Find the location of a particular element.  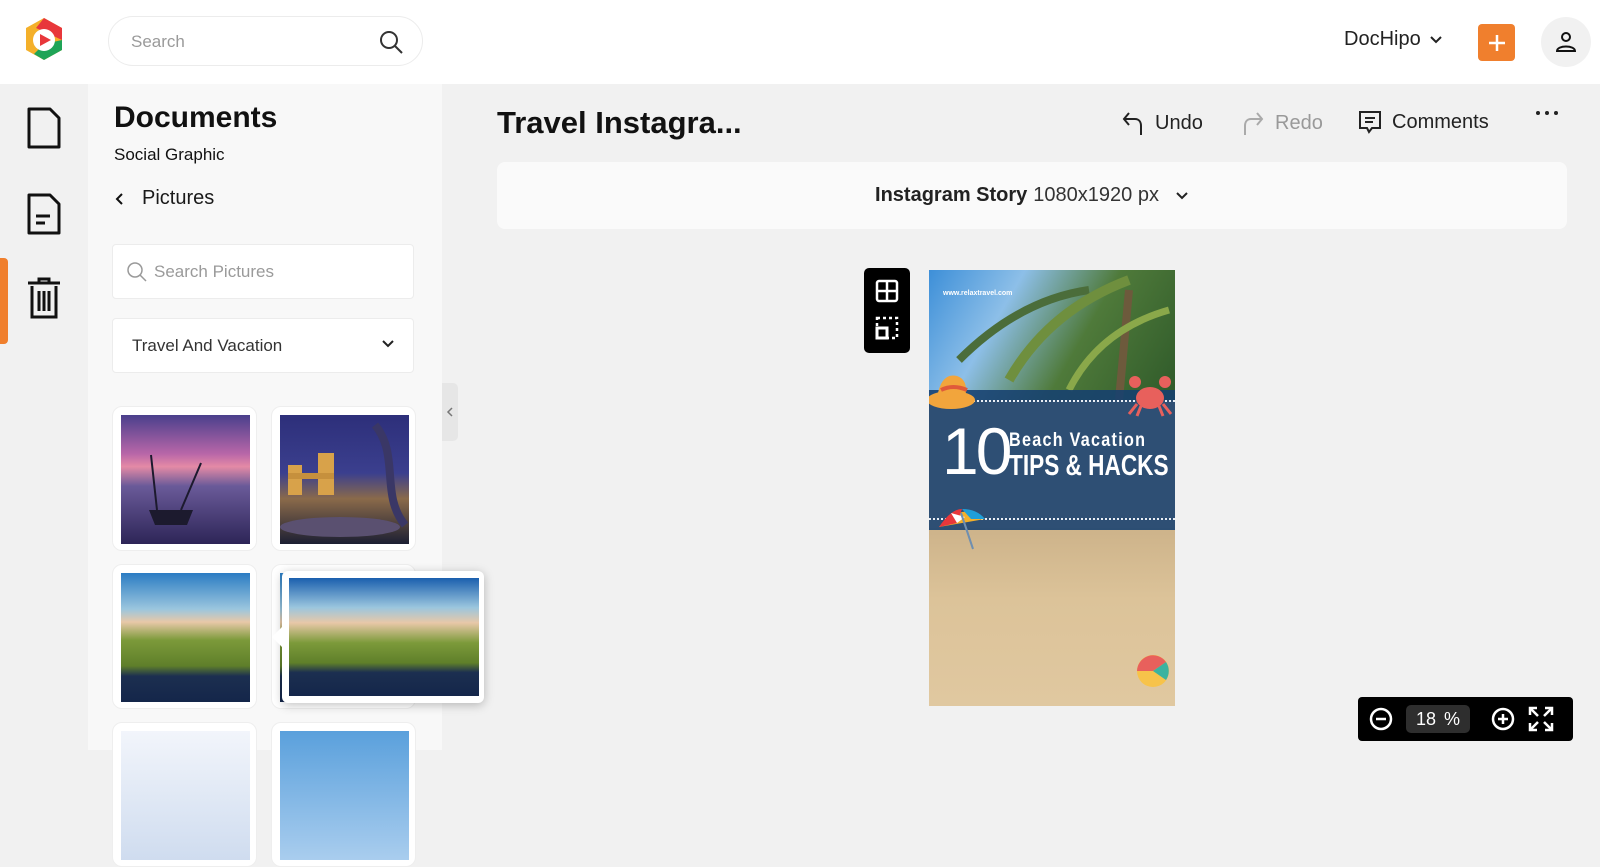

global-search-input: Search is located at coordinates (265, 41).